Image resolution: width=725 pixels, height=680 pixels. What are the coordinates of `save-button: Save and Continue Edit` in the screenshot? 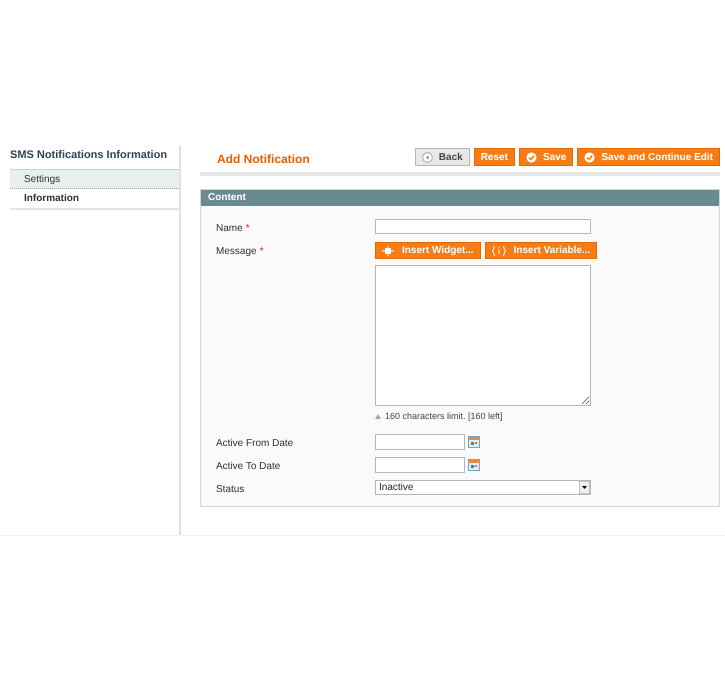 It's located at (648, 157).